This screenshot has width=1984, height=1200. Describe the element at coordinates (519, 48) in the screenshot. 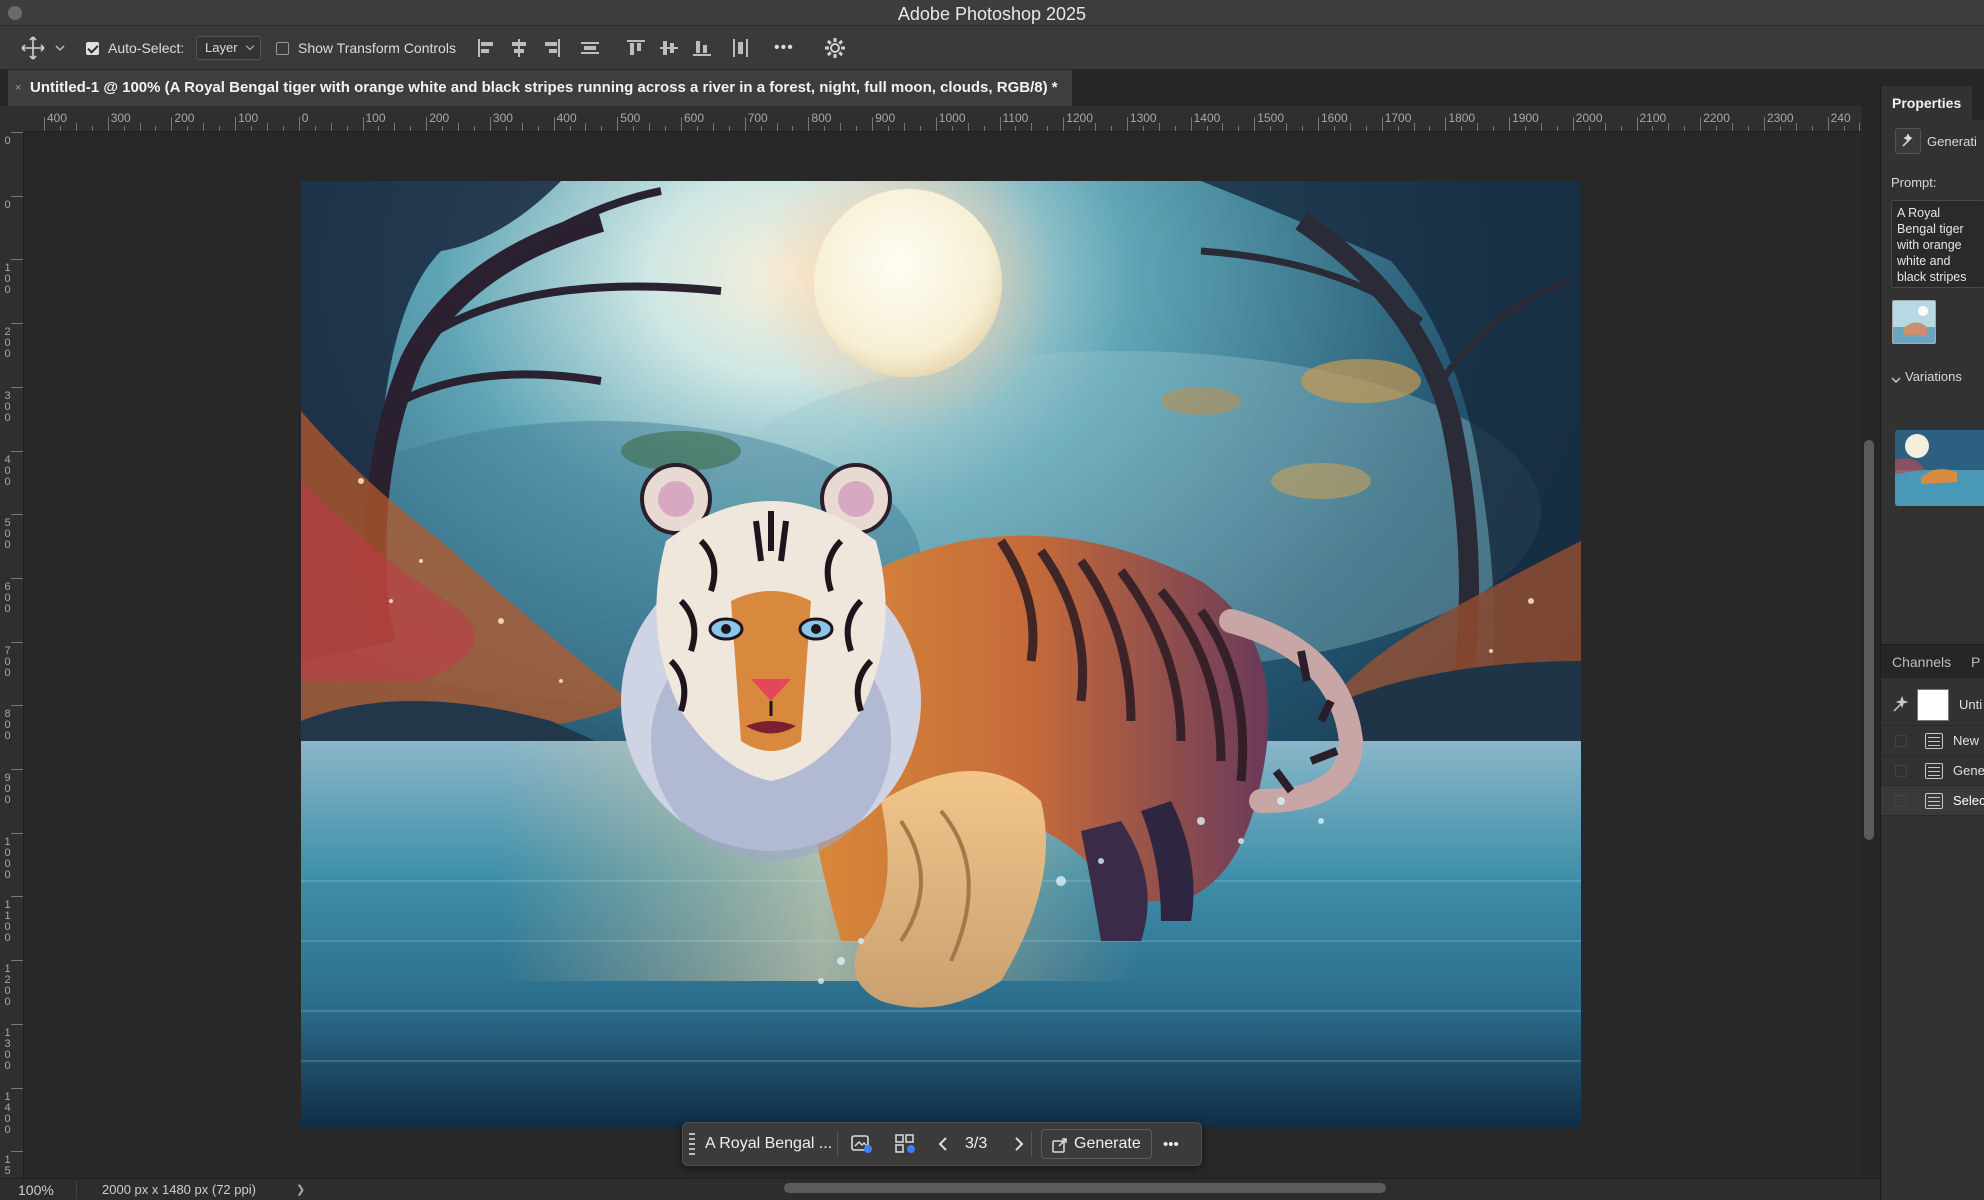

I see `align-horizontal-centers-icon` at that location.